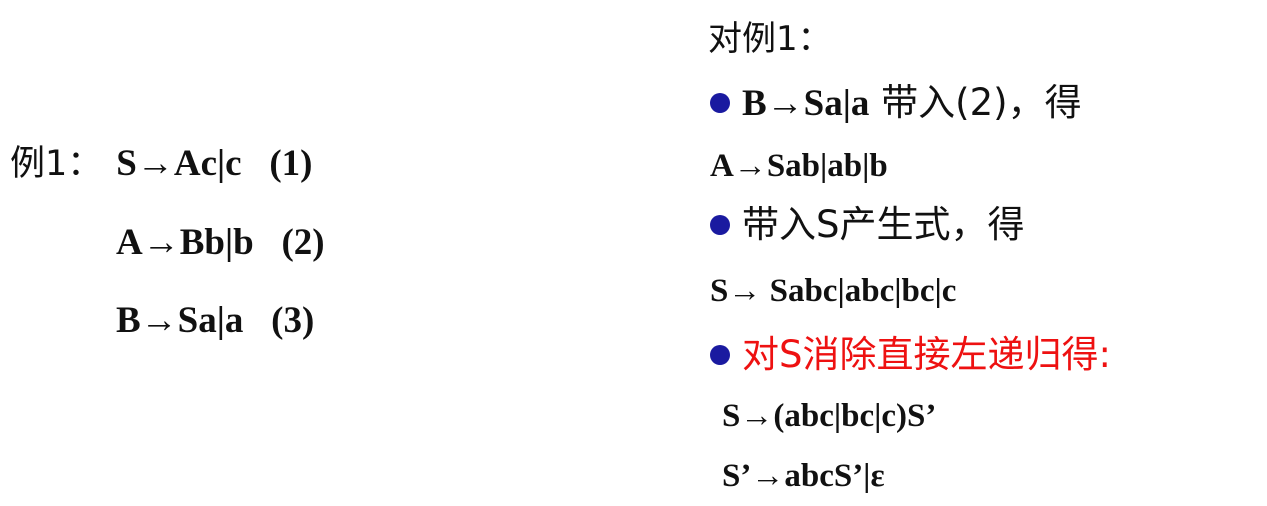  Describe the element at coordinates (220, 242) in the screenshot. I see `production-2: A→Bb|b (2)` at that location.